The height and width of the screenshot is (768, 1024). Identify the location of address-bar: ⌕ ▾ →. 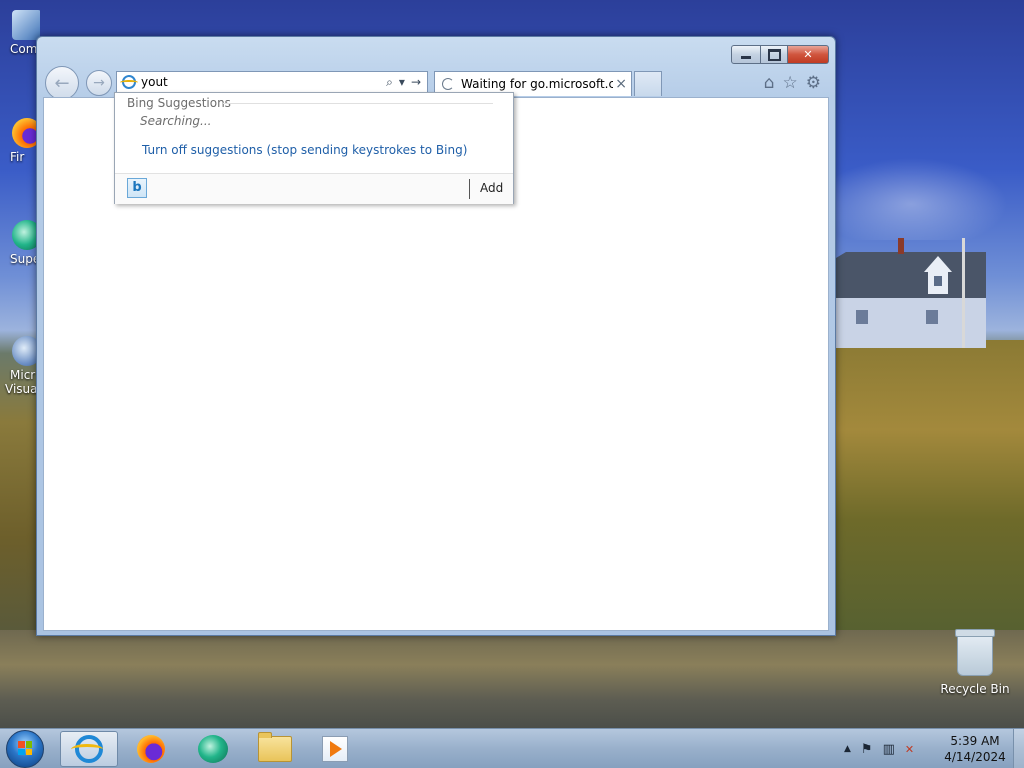
(272, 82).